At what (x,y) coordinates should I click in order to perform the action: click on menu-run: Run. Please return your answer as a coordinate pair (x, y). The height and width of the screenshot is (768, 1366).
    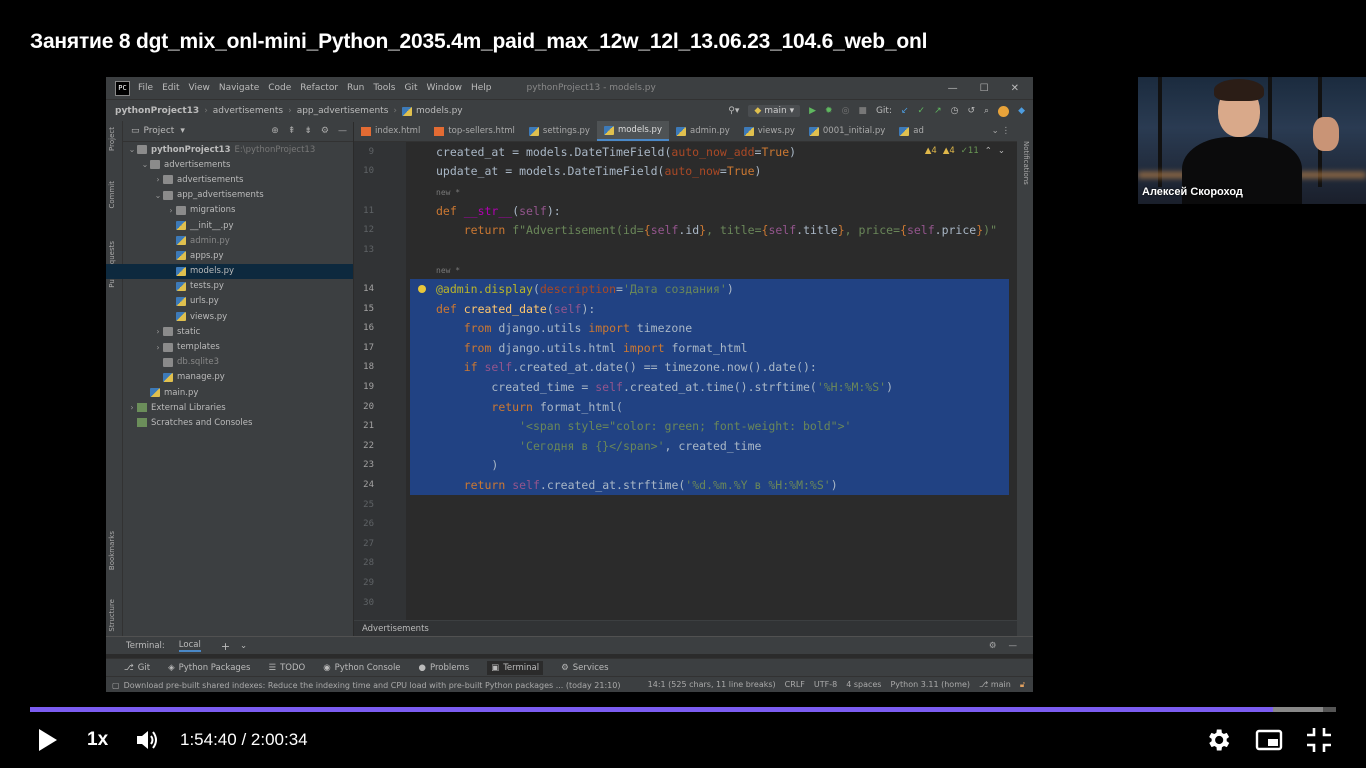
    Looking at the image, I should click on (355, 88).